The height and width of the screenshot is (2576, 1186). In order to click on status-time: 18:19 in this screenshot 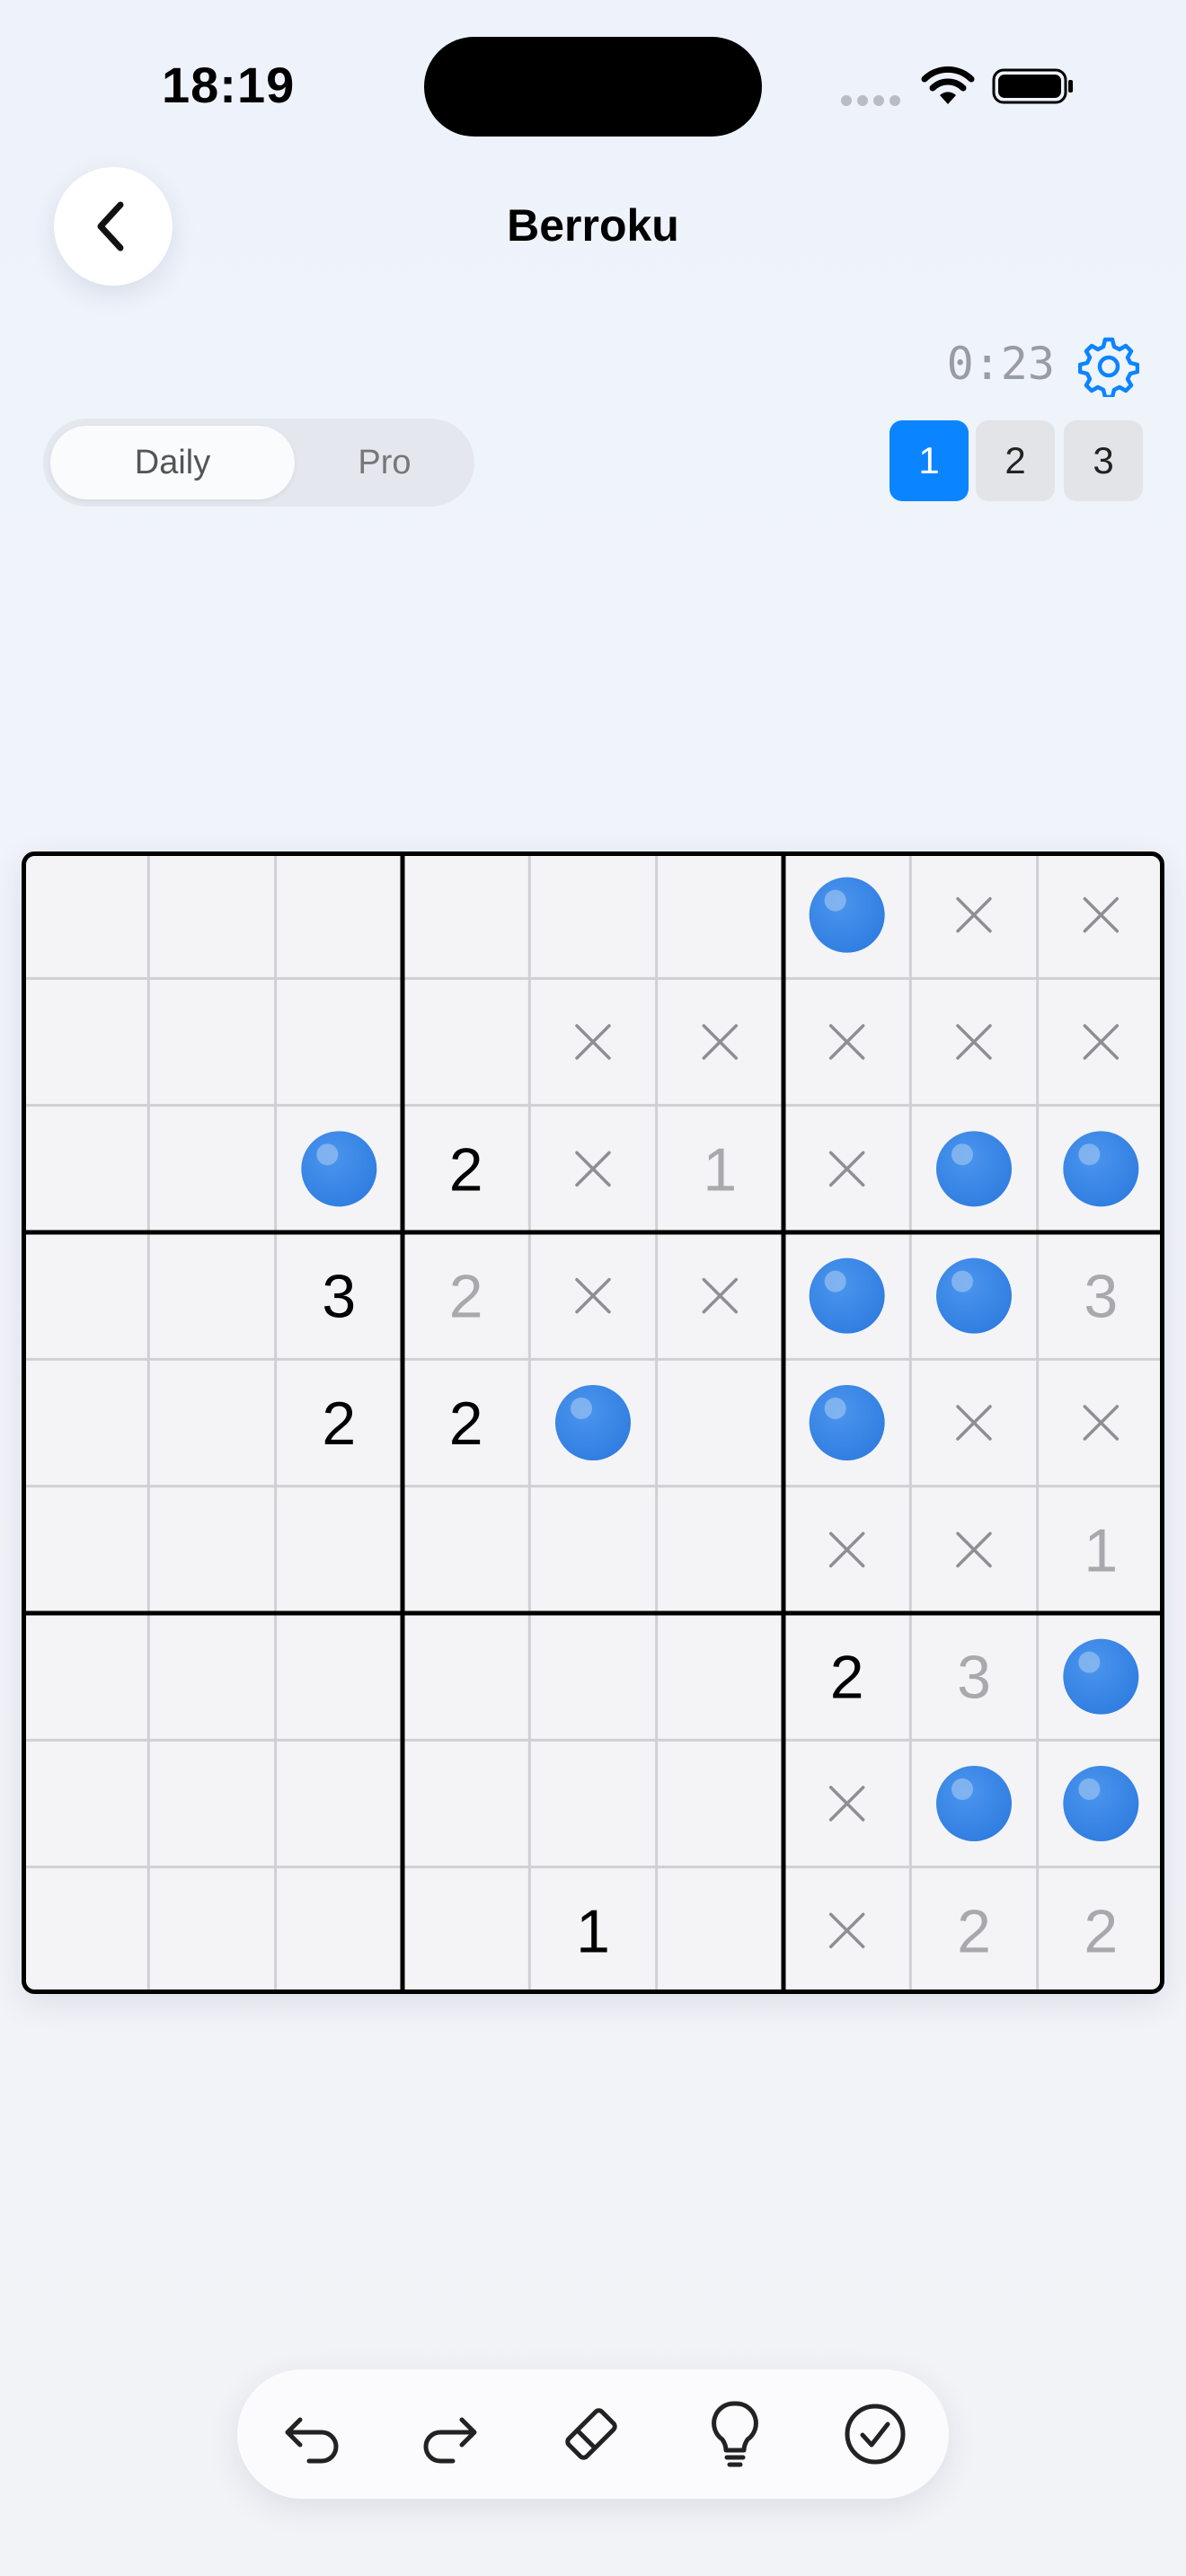, I will do `click(229, 85)`.